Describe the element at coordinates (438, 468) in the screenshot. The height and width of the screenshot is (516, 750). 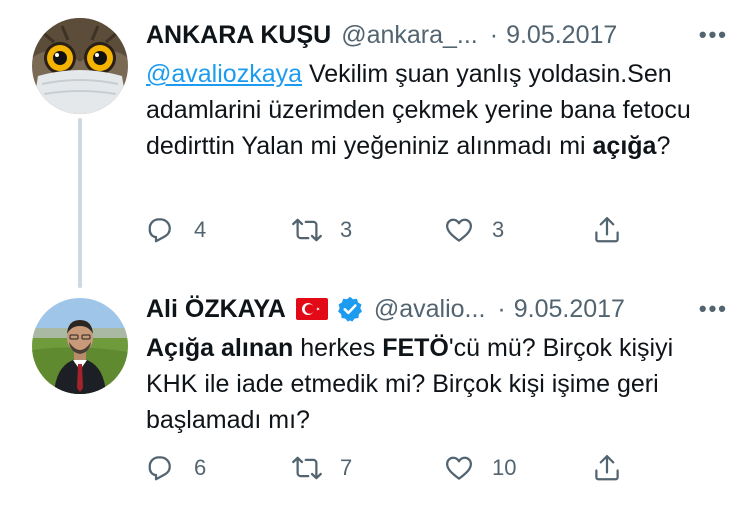
I see `action-bar: 6 7 10` at that location.